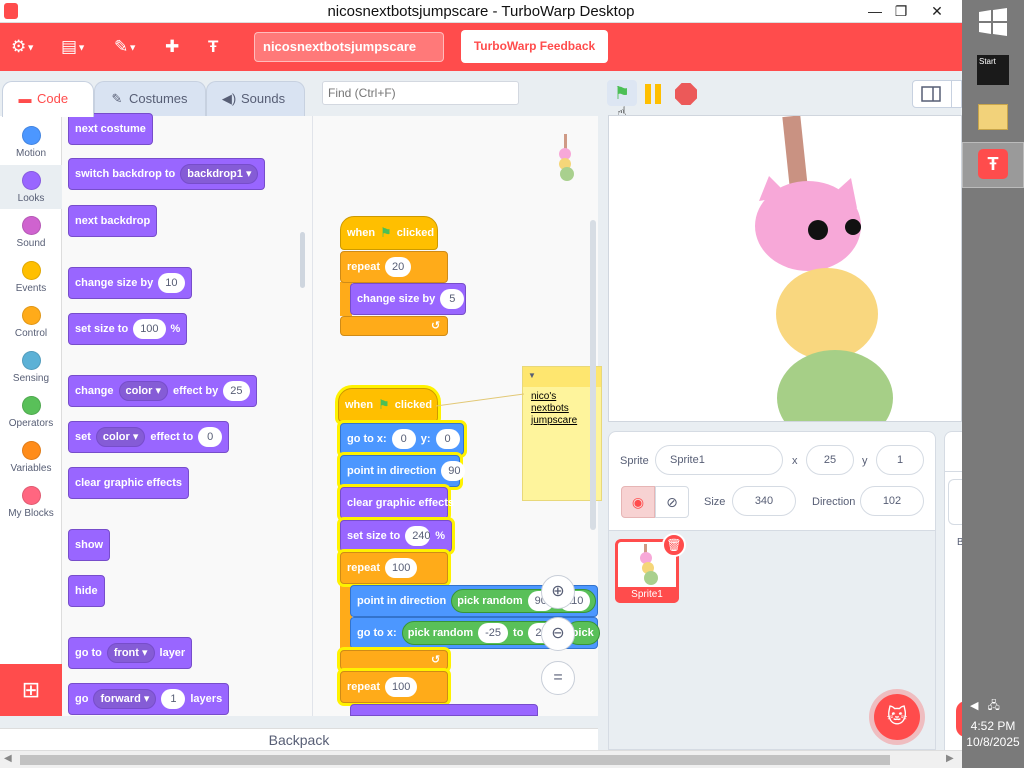  I want to click on category-events: Events, so click(31, 277).